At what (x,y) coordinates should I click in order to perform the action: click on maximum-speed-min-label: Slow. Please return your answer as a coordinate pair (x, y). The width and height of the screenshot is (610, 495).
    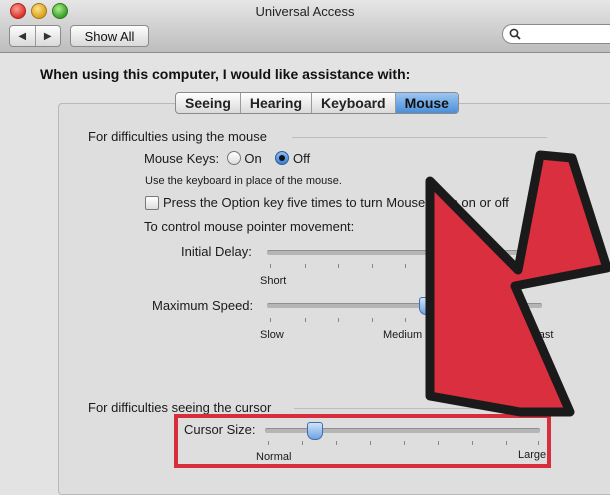
    Looking at the image, I should click on (272, 335).